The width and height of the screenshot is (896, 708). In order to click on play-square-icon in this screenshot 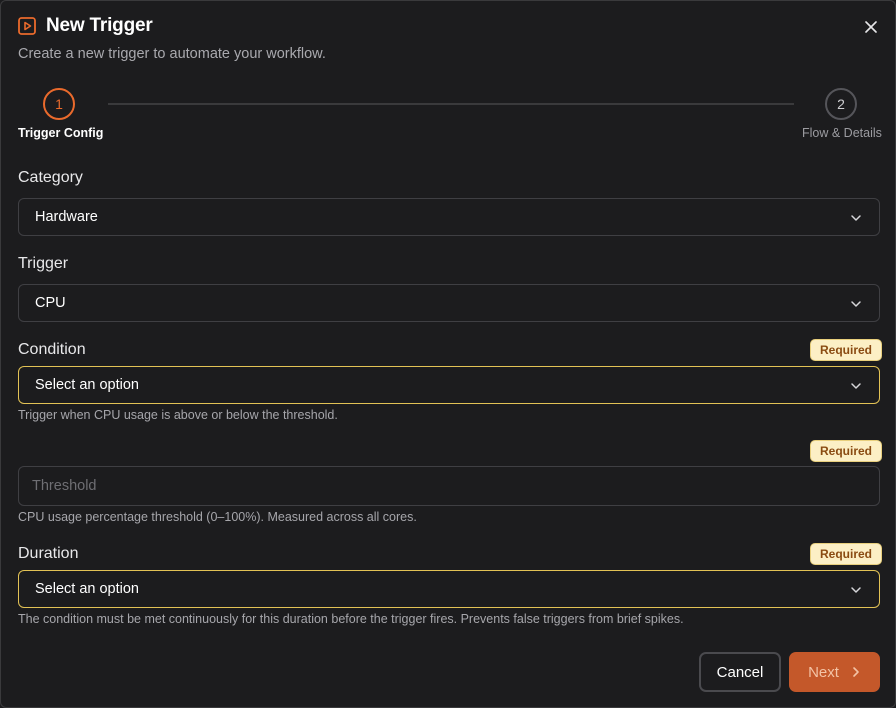, I will do `click(27, 26)`.